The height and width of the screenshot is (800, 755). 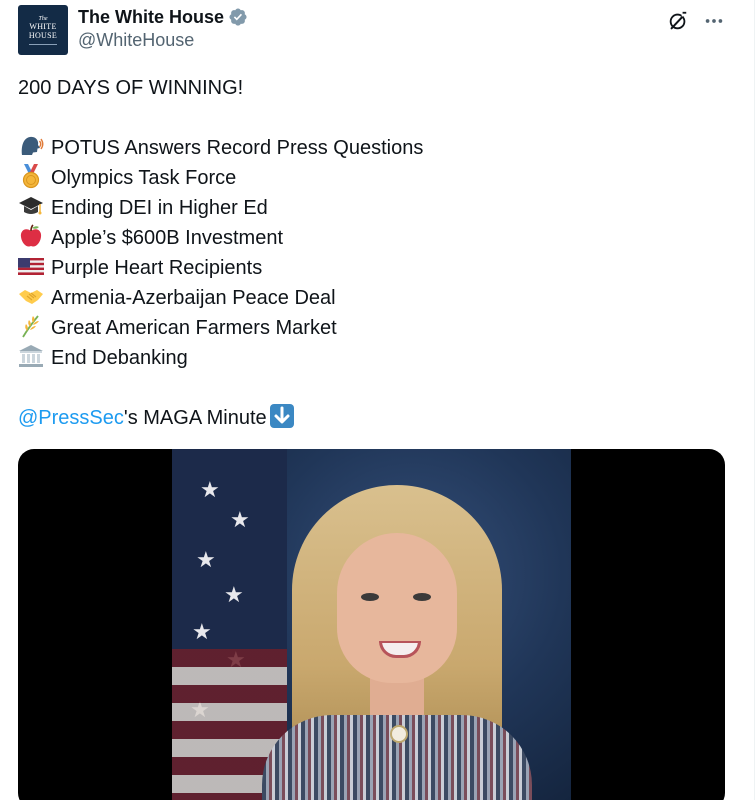 I want to click on tweet-headline: 200 DAYS OF WINNING!, so click(x=131, y=88).